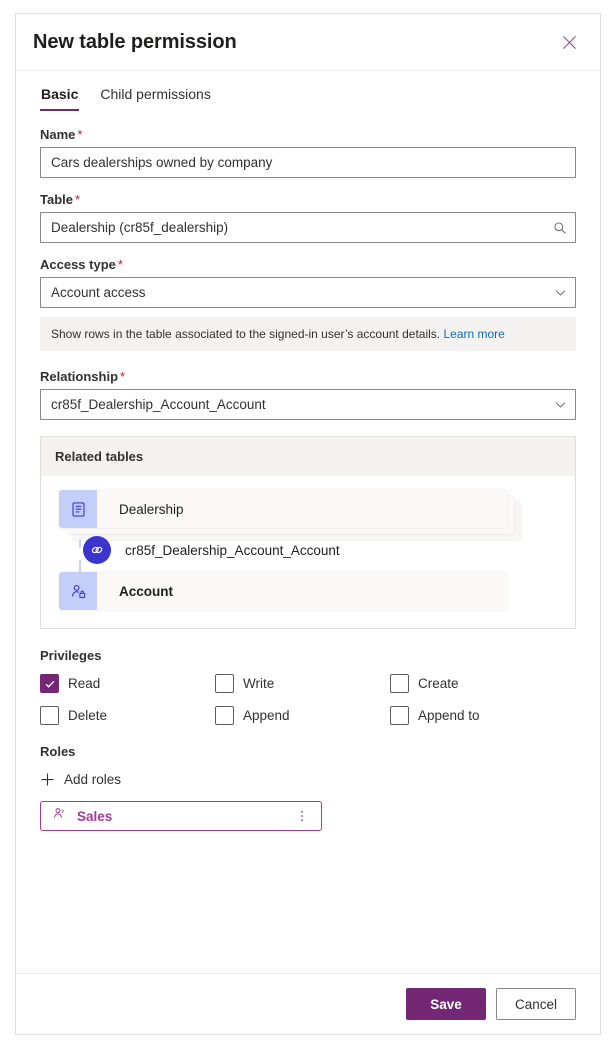 This screenshot has height=1048, width=616. What do you see at coordinates (78, 591) in the screenshot?
I see `account-person-icon` at bounding box center [78, 591].